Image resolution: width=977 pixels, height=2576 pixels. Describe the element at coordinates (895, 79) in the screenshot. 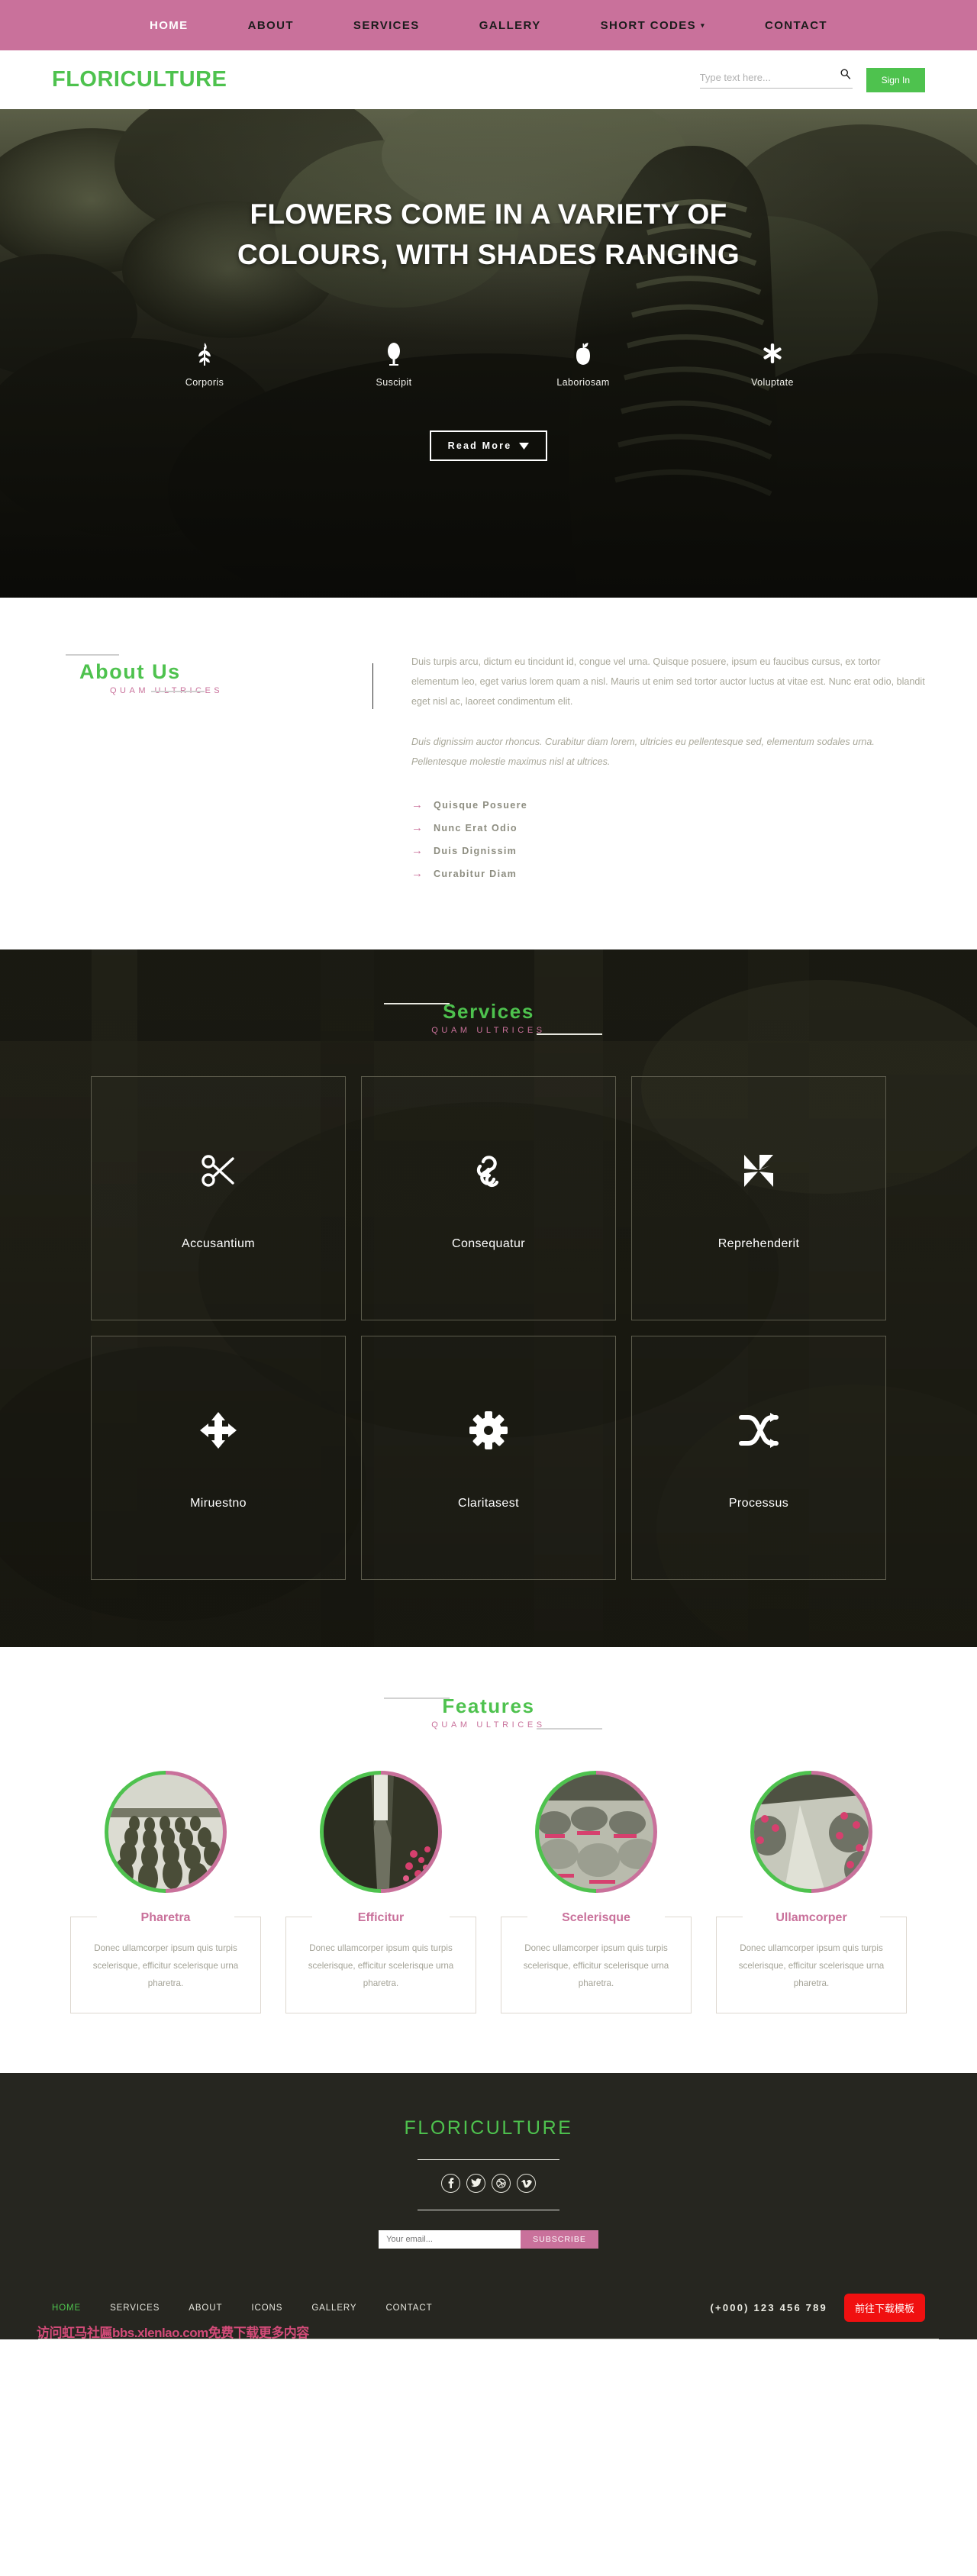

I see `sign-in-button: Sign In` at that location.